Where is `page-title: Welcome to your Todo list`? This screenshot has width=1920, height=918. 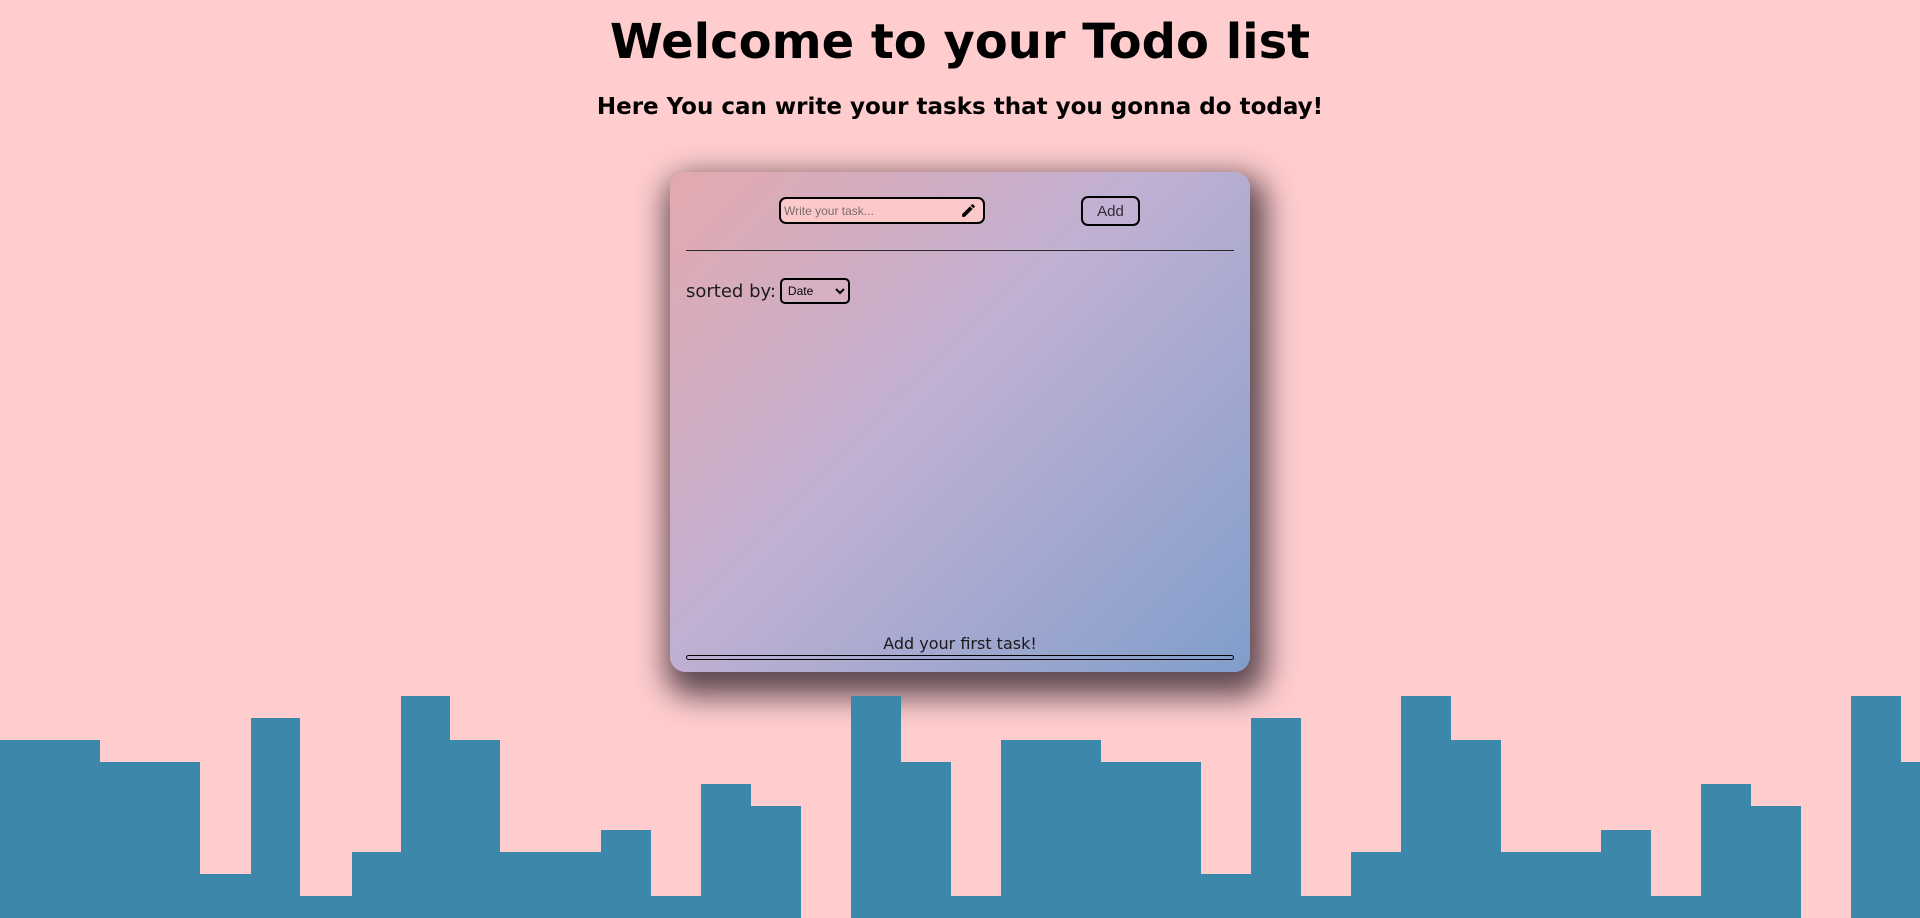 page-title: Welcome to your Todo list is located at coordinates (960, 42).